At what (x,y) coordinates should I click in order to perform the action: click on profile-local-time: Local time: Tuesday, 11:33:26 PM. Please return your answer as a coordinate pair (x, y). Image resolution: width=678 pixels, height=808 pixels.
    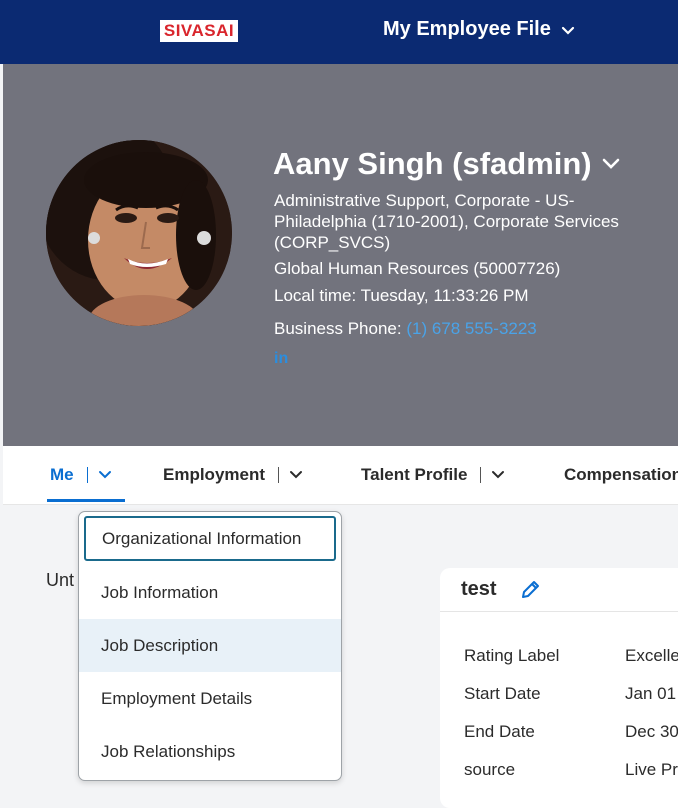
    Looking at the image, I should click on (401, 295).